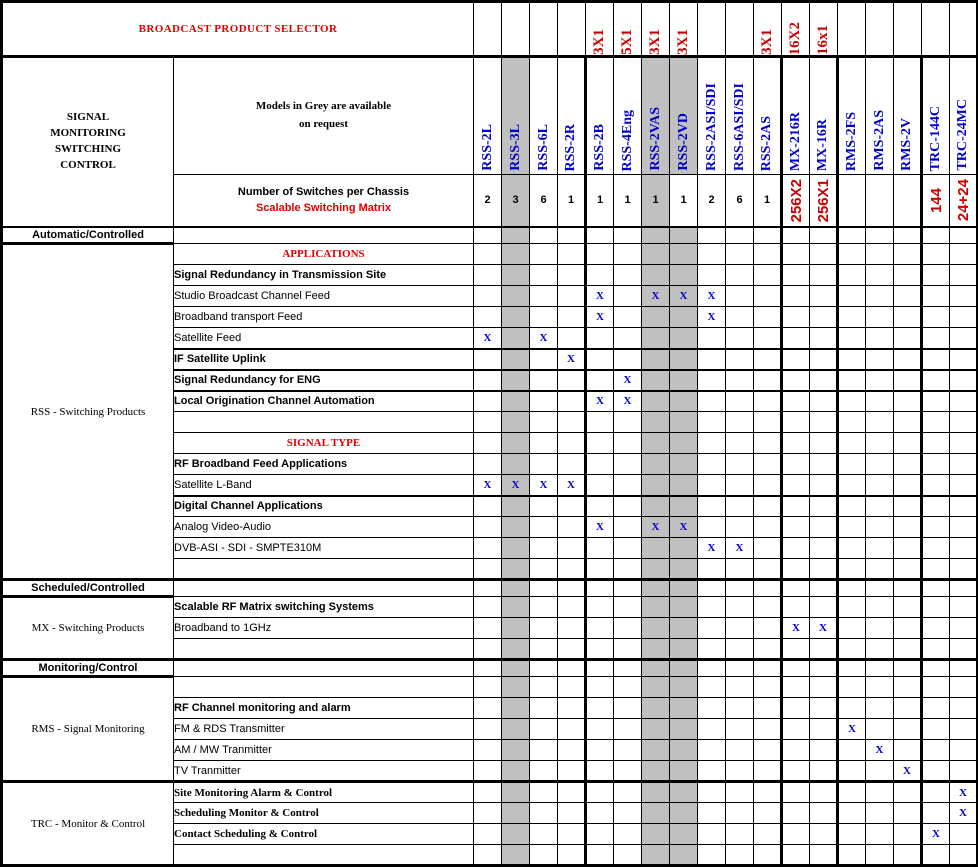 This screenshot has width=978, height=867. I want to click on switch-count-RSS-2AS: 1, so click(768, 201).